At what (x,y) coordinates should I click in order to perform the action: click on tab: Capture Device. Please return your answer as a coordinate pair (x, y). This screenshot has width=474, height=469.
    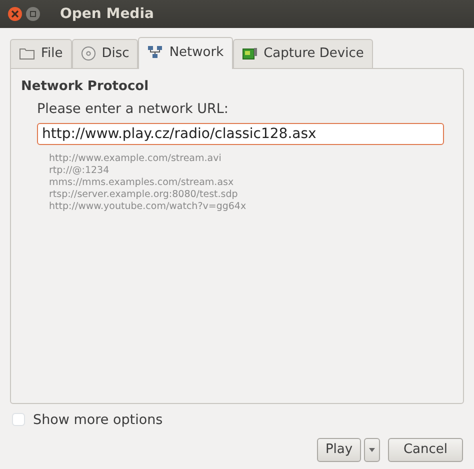
    Looking at the image, I should click on (302, 53).